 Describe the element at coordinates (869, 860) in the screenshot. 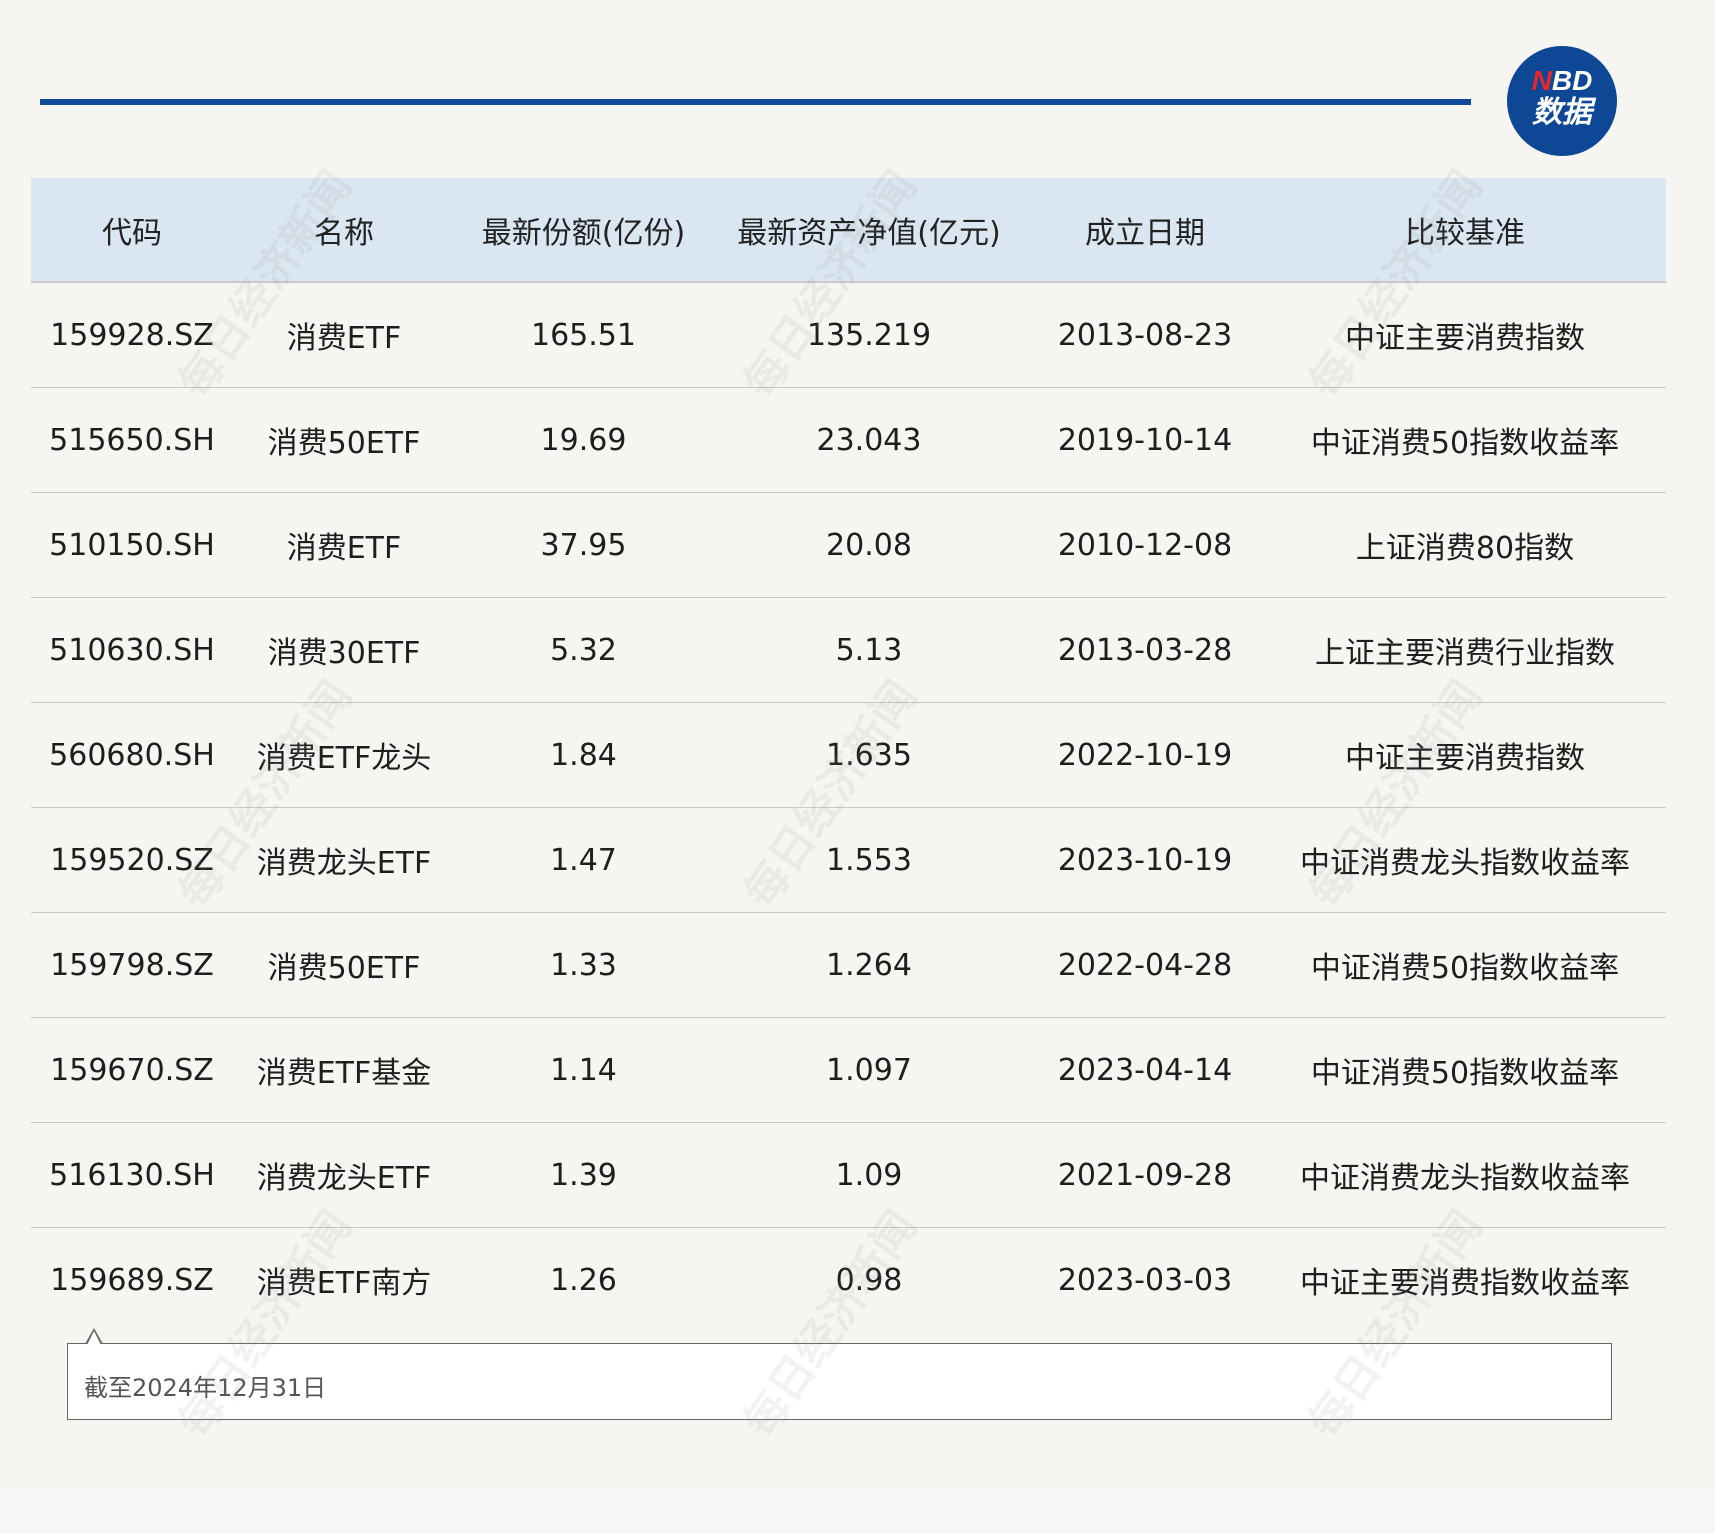

I see `cell-nav: 1.553` at that location.